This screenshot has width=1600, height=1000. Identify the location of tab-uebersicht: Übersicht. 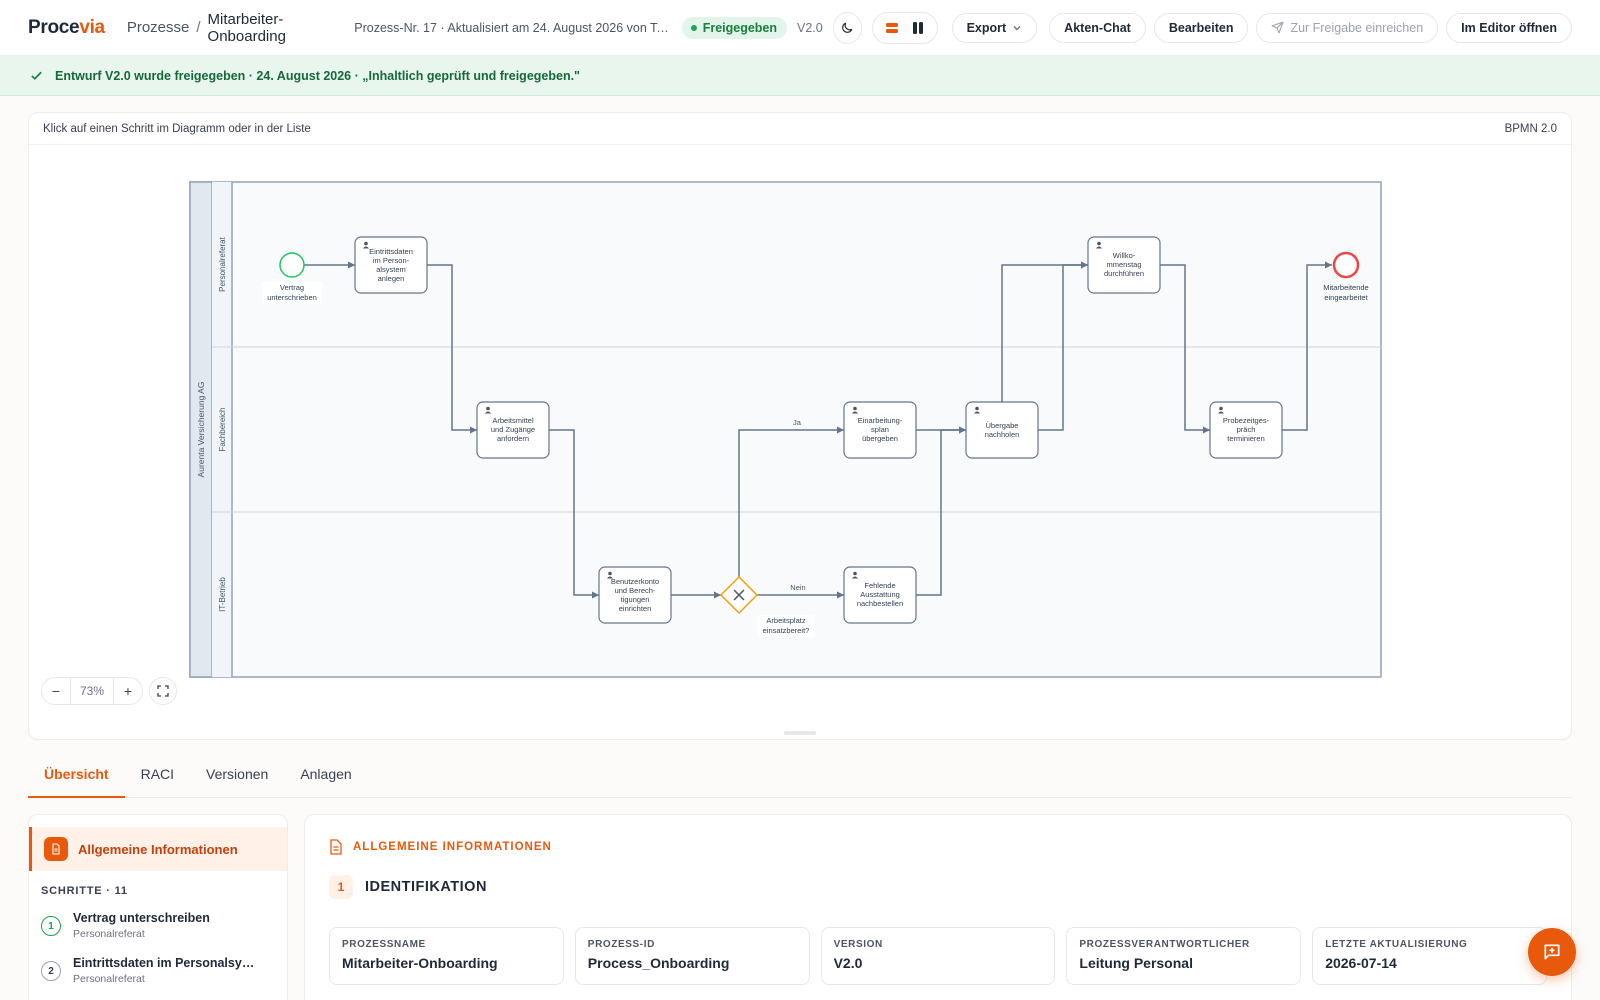
(76, 779).